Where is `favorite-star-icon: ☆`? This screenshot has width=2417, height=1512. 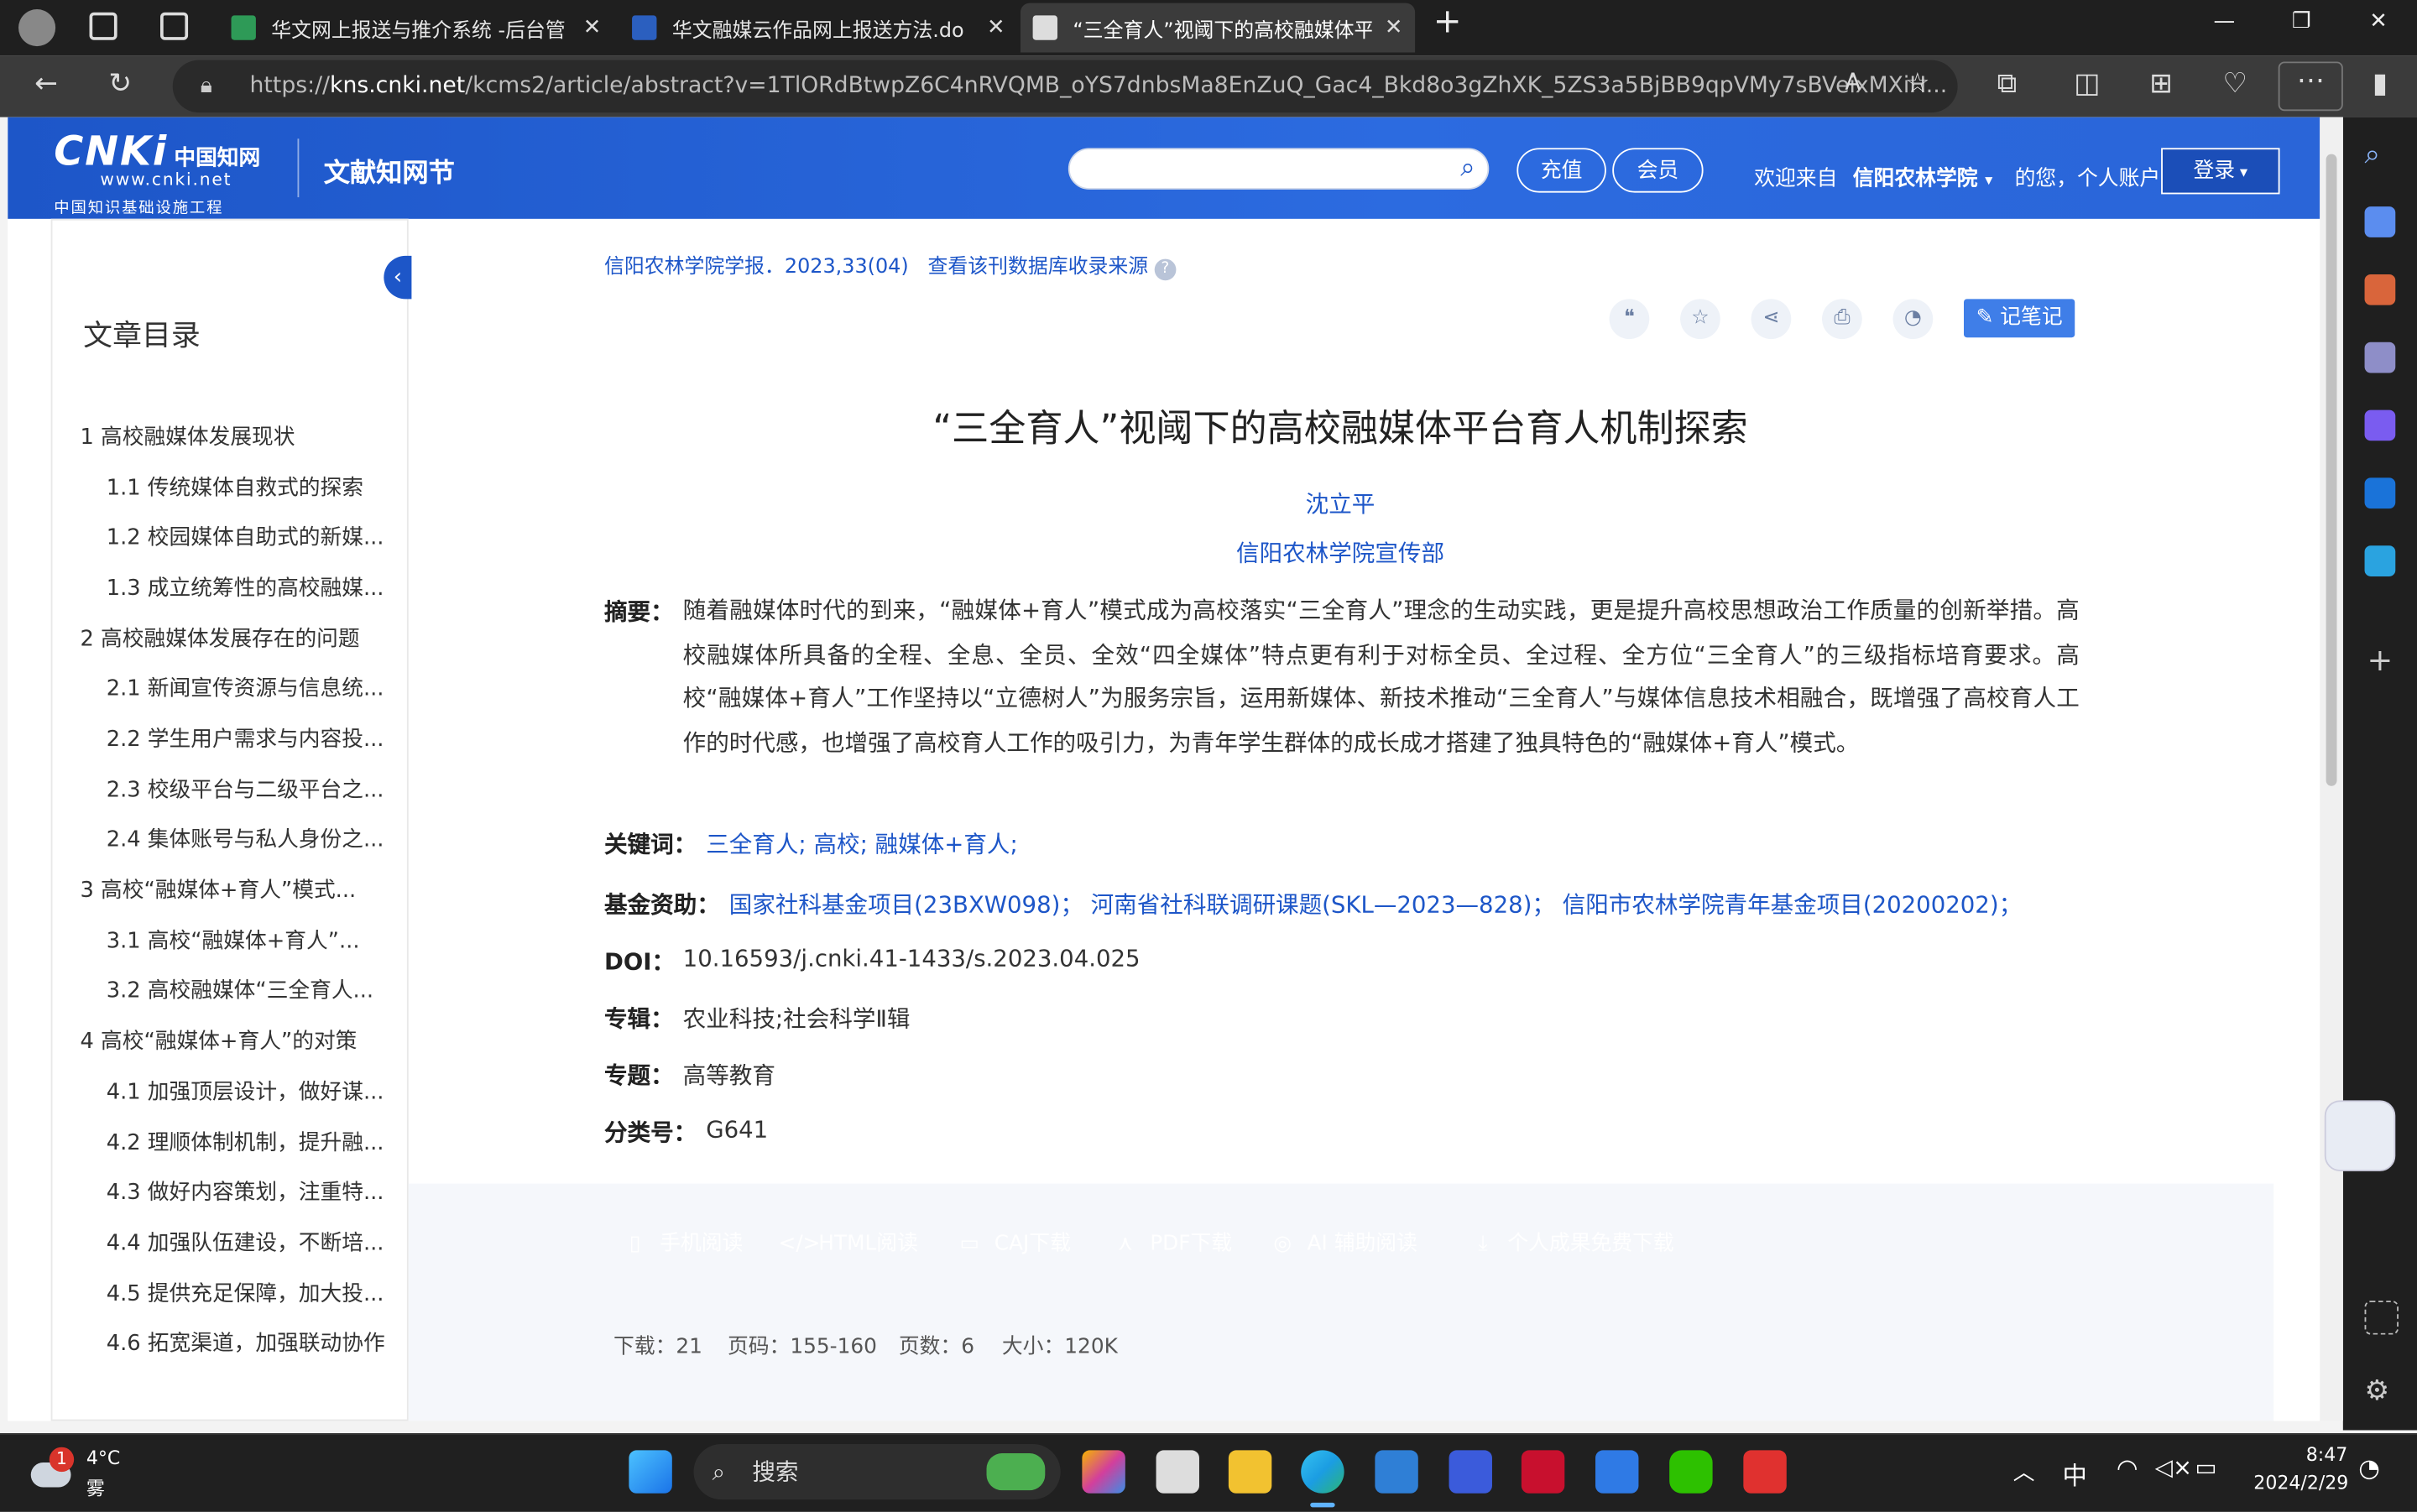
favorite-star-icon: ☆ is located at coordinates (1917, 84).